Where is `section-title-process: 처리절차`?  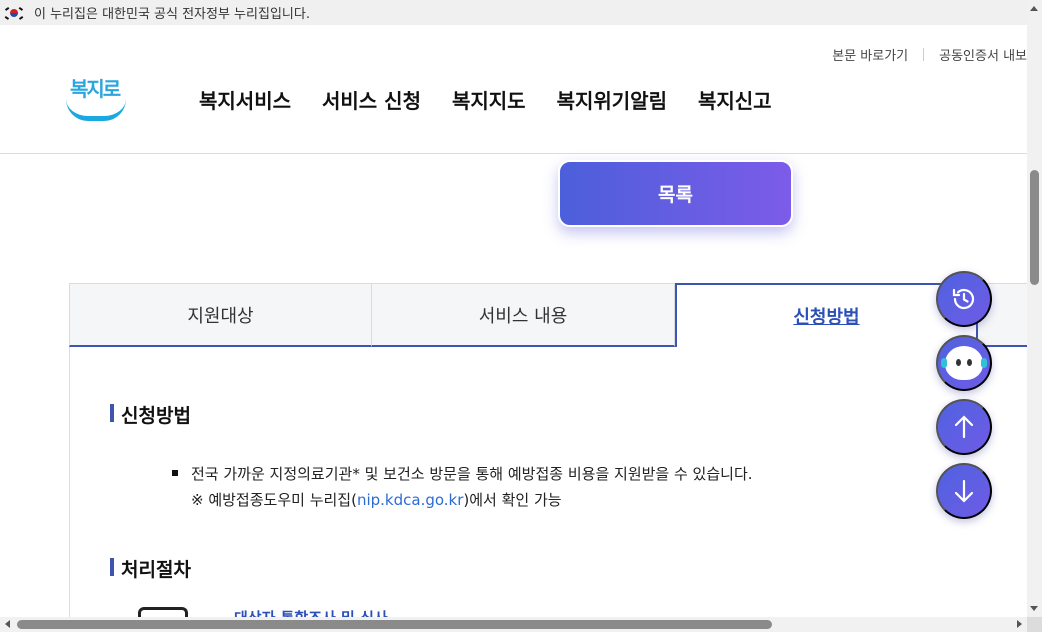 section-title-process: 처리절차 is located at coordinates (150, 568).